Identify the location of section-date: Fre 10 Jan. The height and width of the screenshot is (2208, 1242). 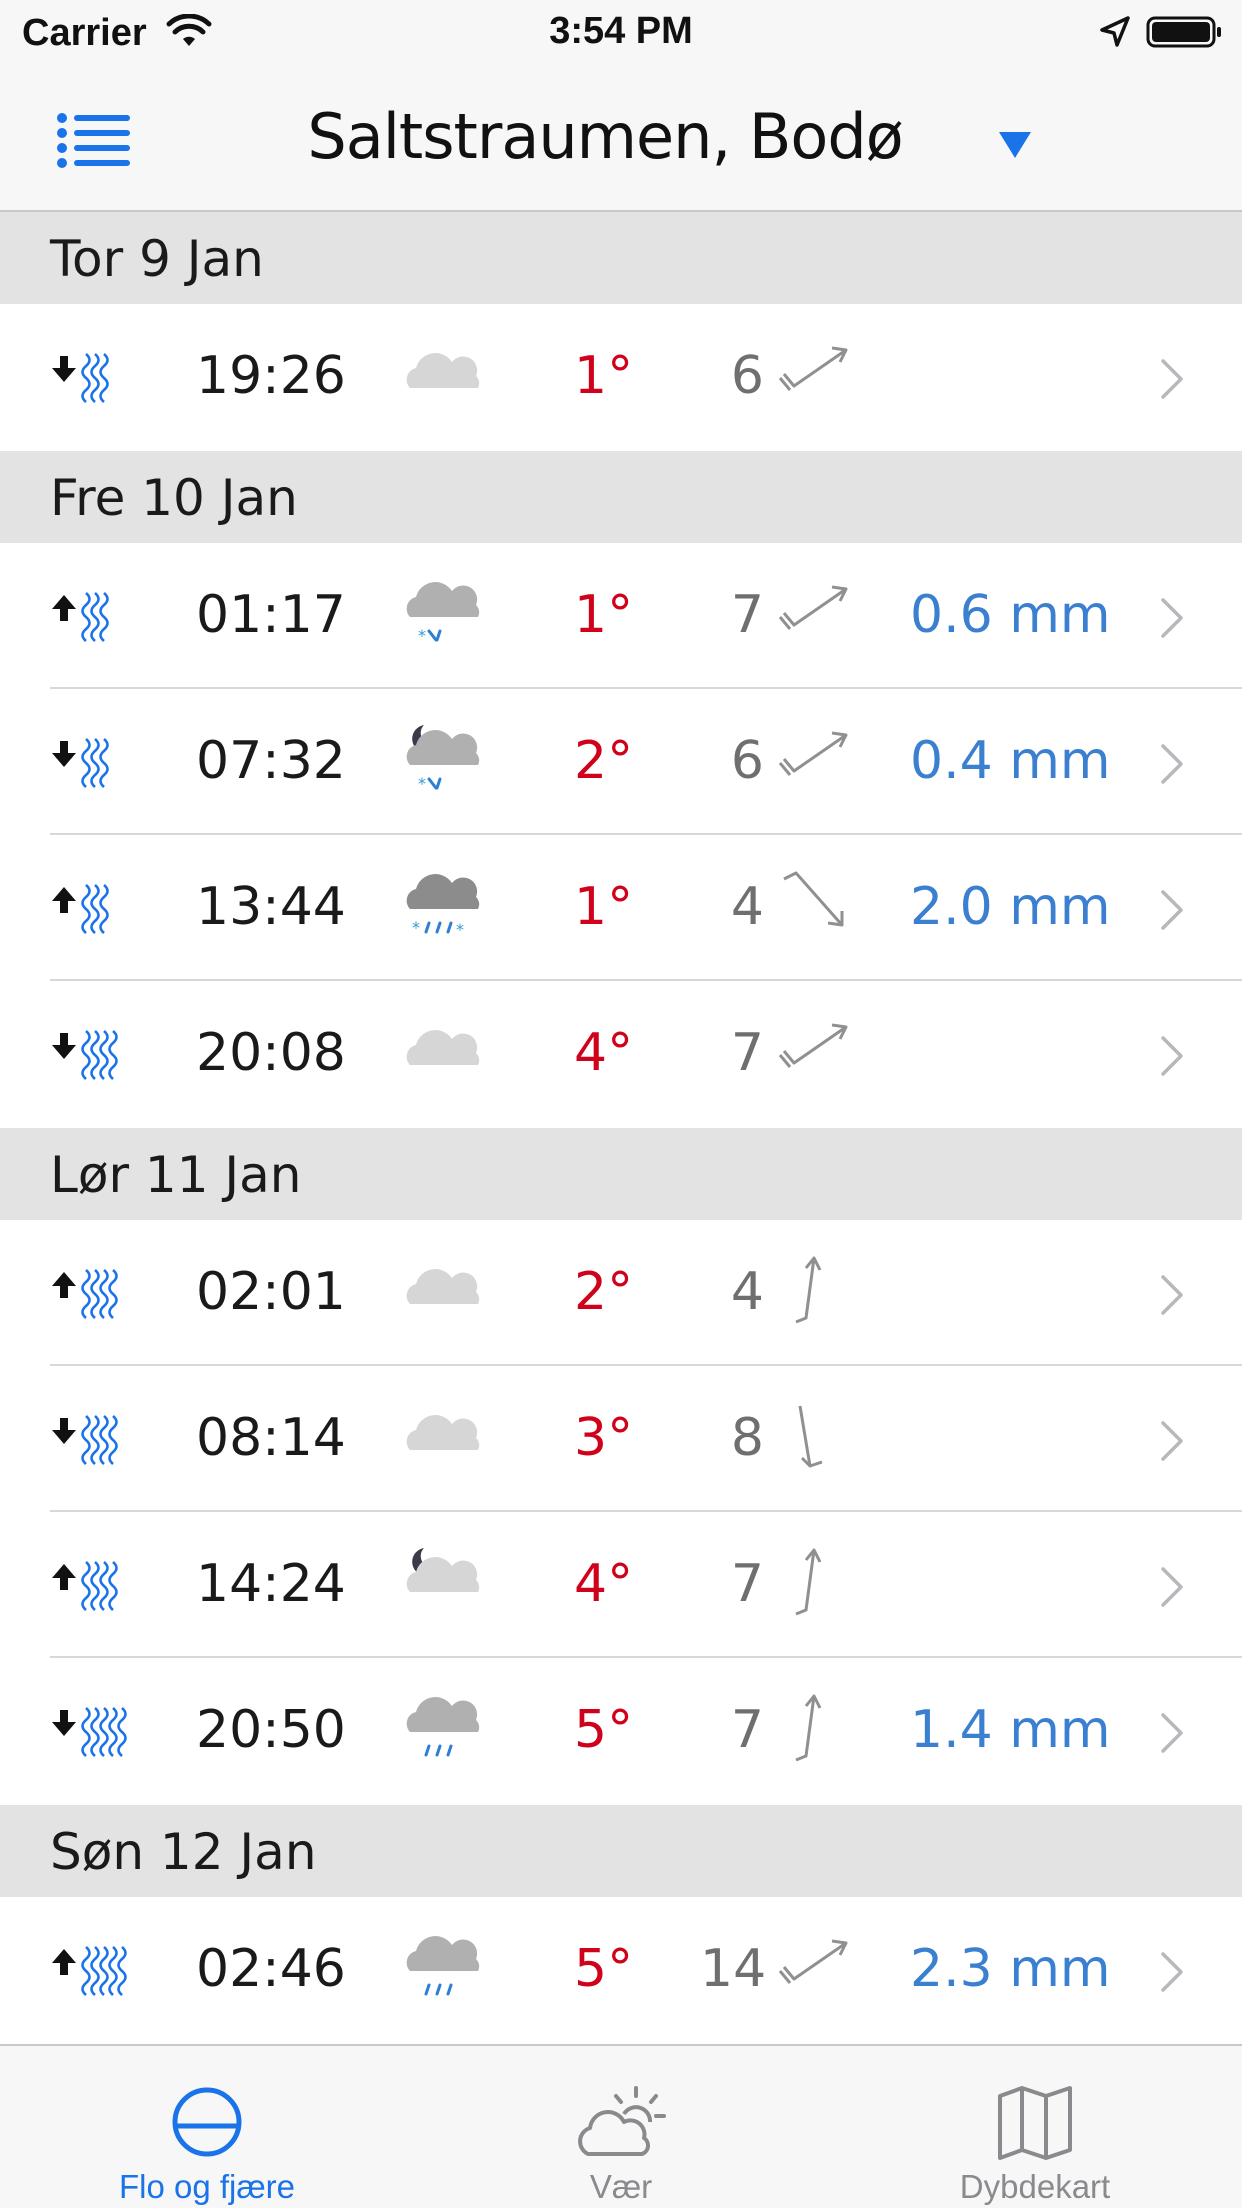
(174, 498).